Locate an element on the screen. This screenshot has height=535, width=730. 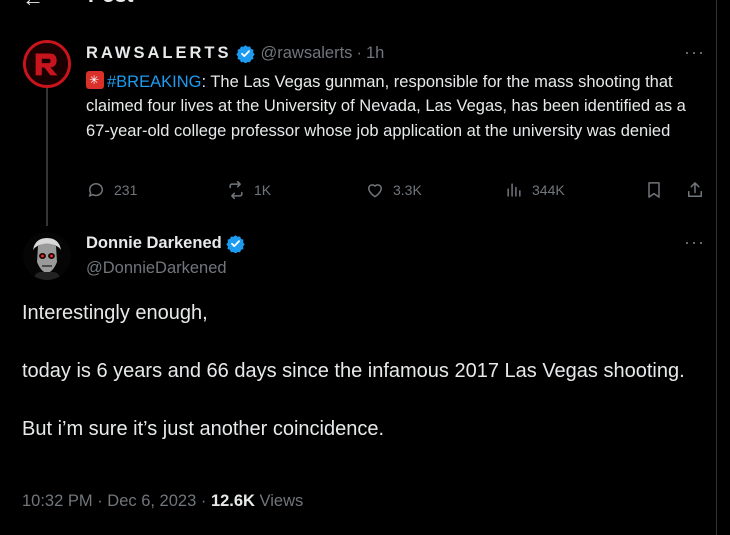
tweet2-timestamp: 10:32 PM · Dec 6, 2023 · is located at coordinates (116, 501).